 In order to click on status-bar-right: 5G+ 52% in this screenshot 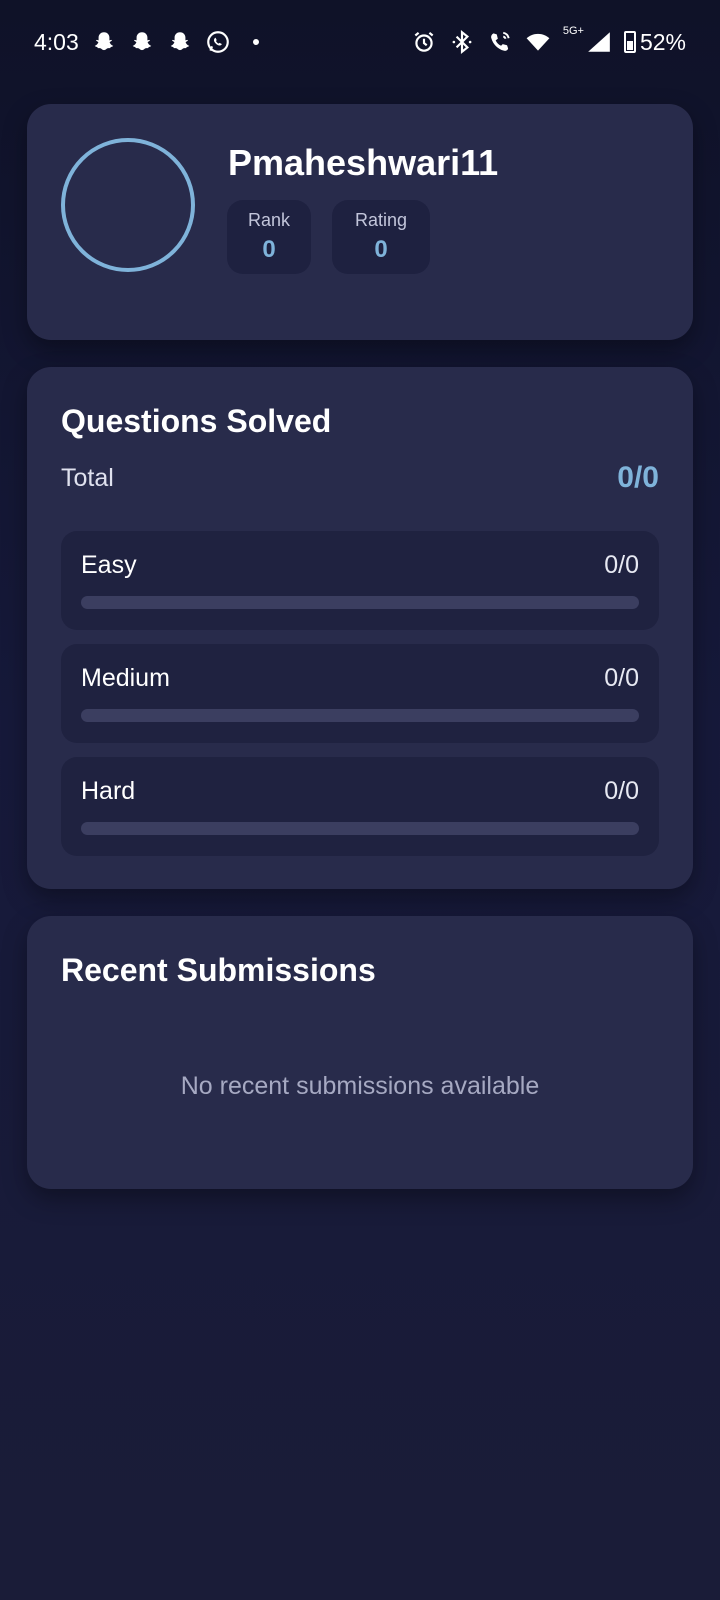, I will do `click(548, 40)`.